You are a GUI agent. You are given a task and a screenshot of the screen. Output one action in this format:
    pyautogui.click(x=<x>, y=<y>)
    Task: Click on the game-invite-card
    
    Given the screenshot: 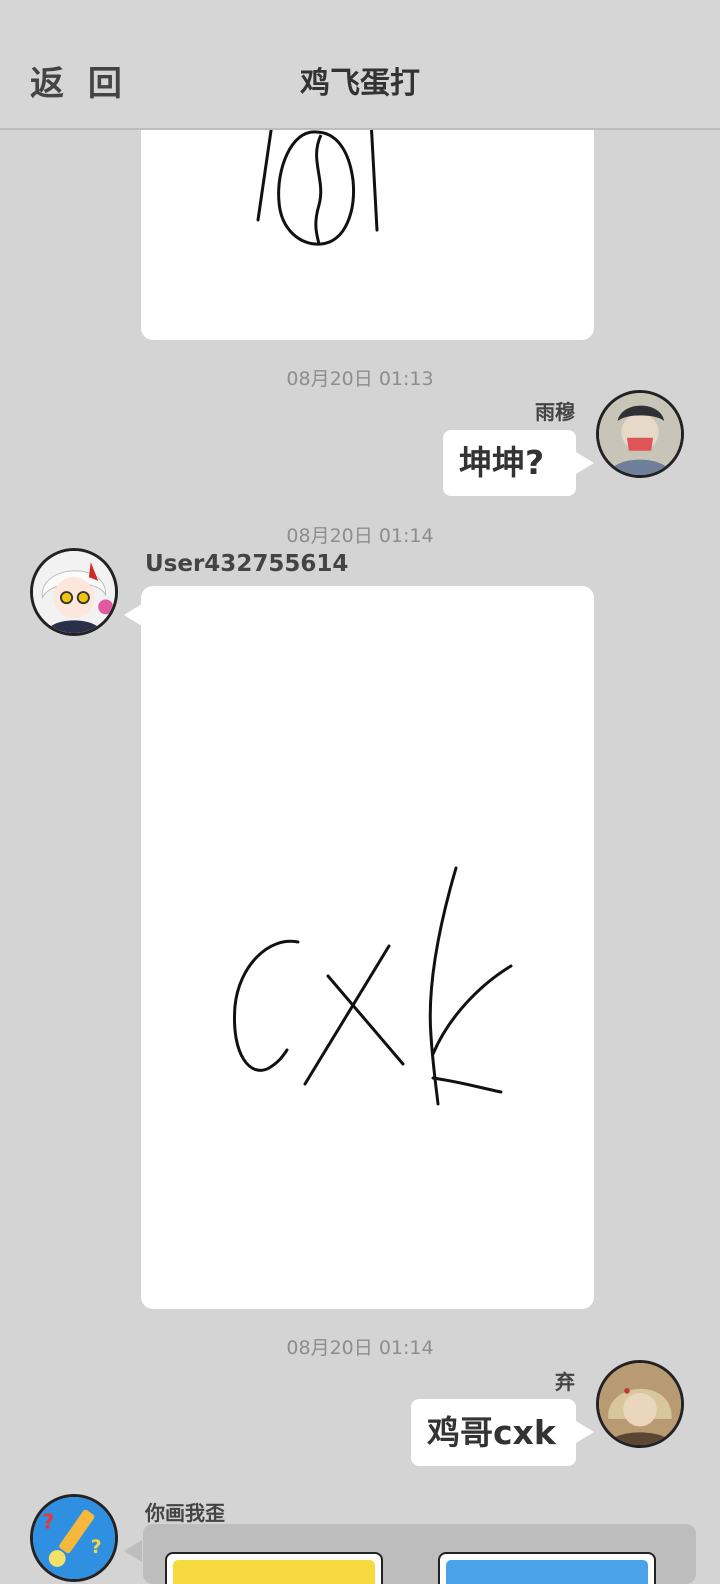 What is the action you would take?
    pyautogui.click(x=419, y=1554)
    